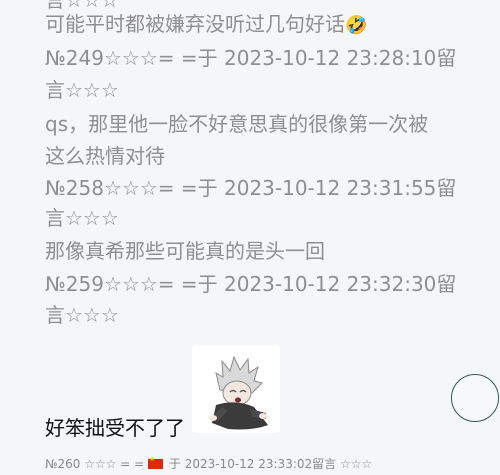 The width and height of the screenshot is (500, 475). What do you see at coordinates (270, 464) in the screenshot?
I see `footer-suffix: 于 2023-10-12 23:33:02留言 ☆☆☆` at bounding box center [270, 464].